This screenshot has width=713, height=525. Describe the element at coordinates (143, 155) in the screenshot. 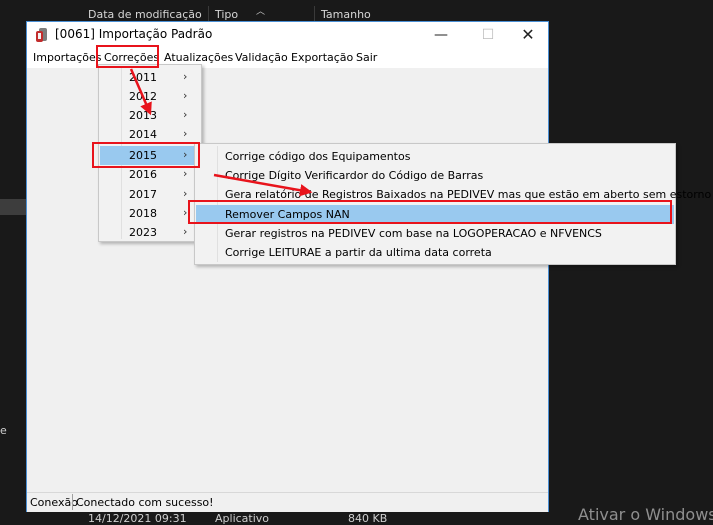

I see `year-label: 2015` at that location.